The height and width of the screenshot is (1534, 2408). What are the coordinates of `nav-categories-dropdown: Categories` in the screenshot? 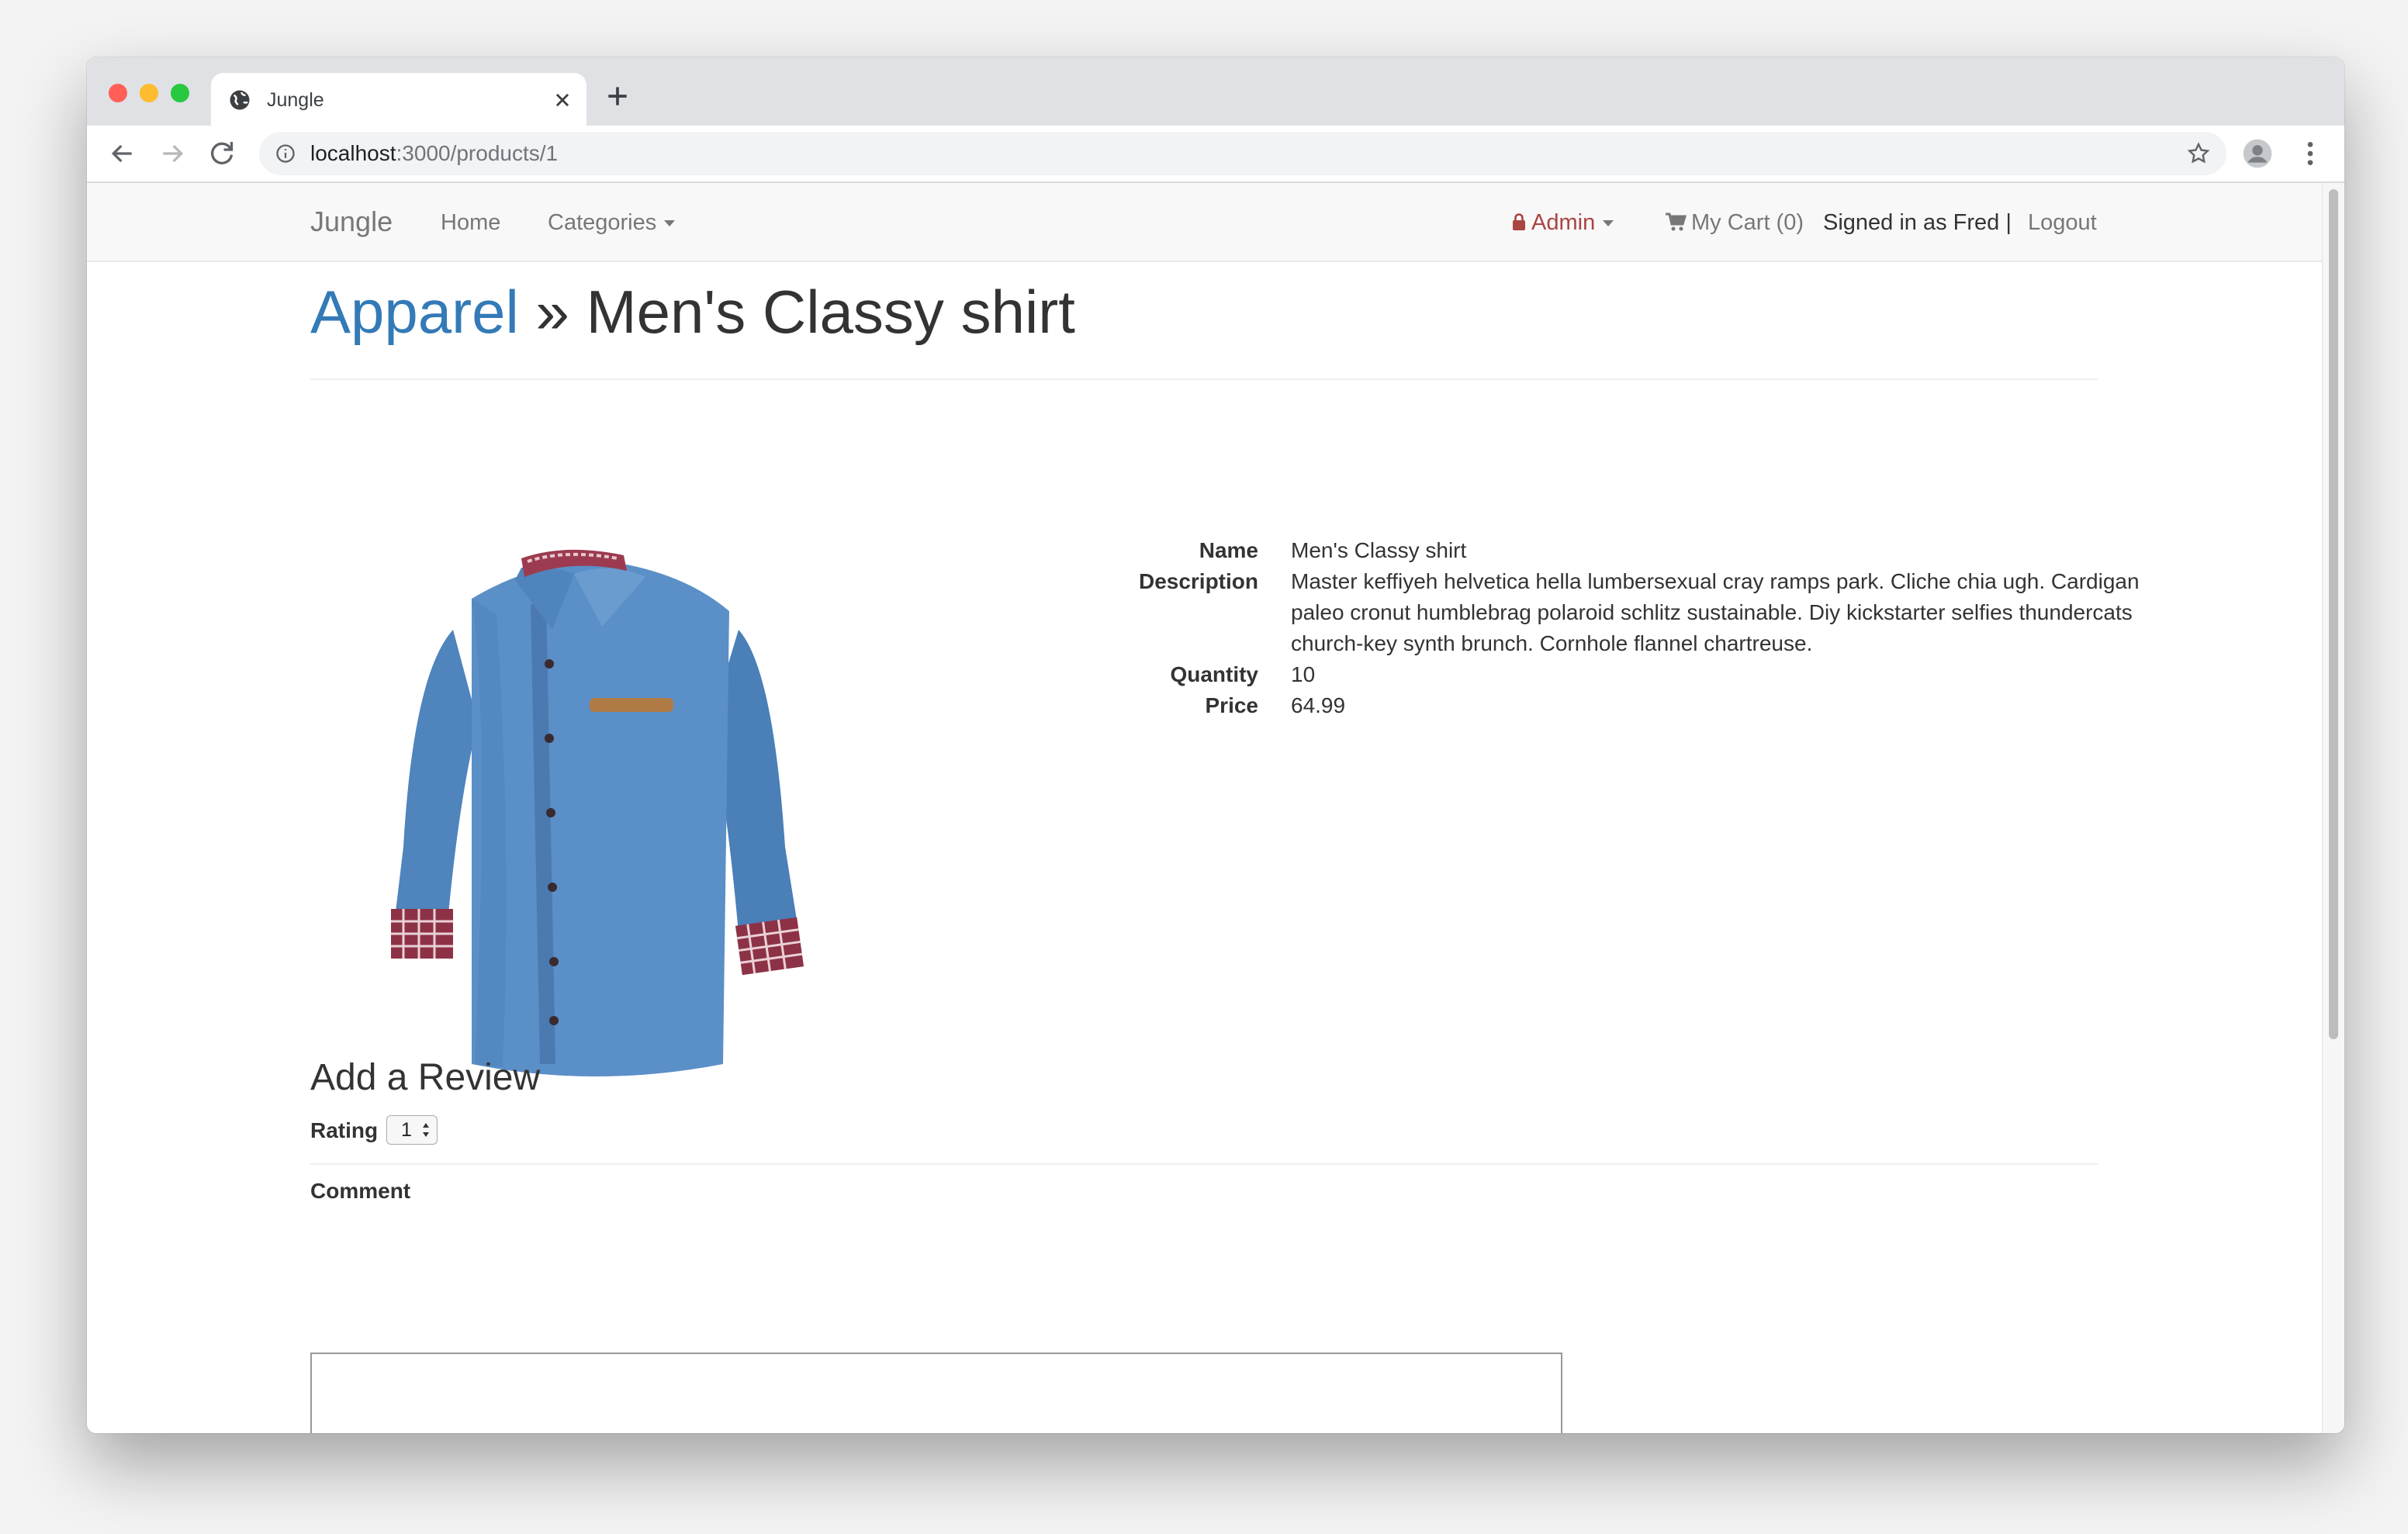 It's located at (612, 222).